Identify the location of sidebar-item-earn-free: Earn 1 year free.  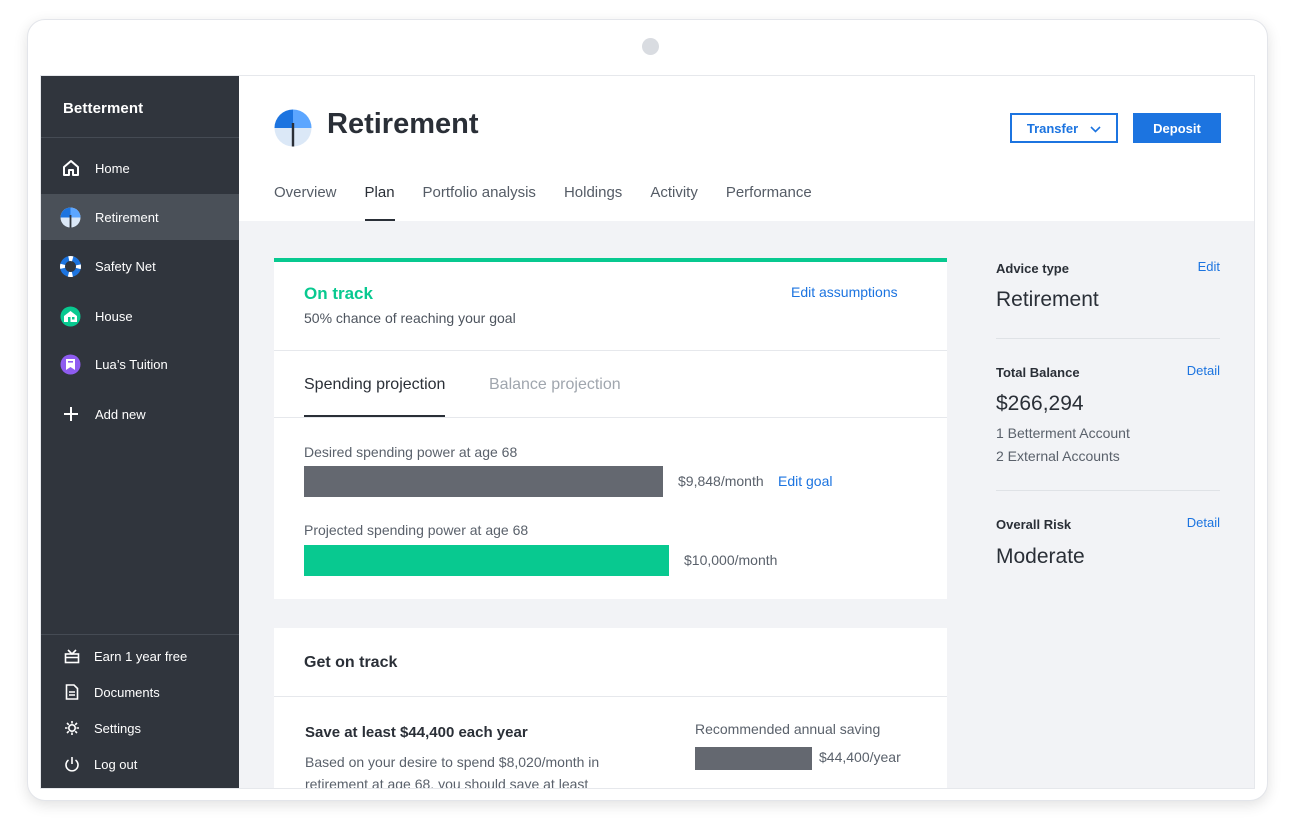
(140, 656).